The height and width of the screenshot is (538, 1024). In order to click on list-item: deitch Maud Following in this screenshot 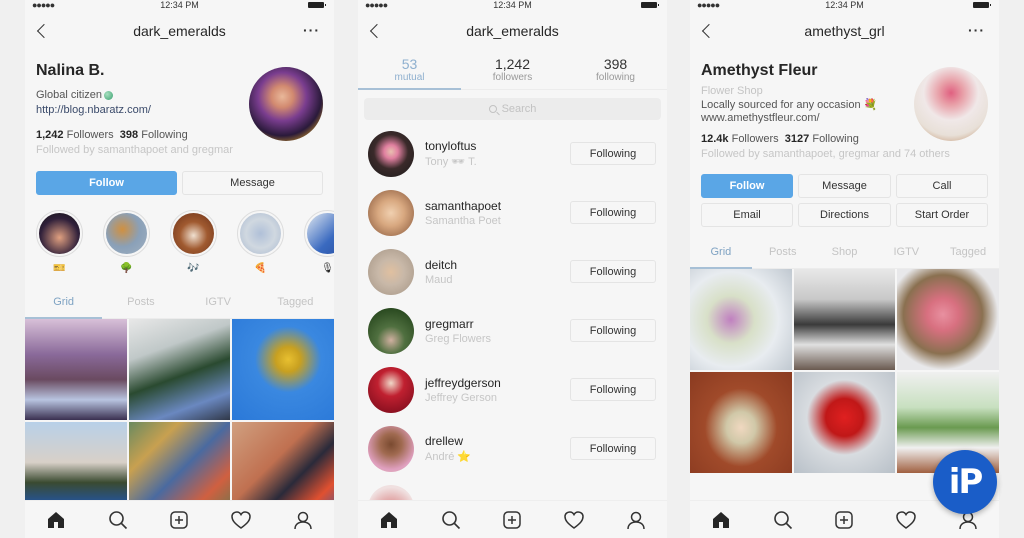, I will do `click(512, 271)`.